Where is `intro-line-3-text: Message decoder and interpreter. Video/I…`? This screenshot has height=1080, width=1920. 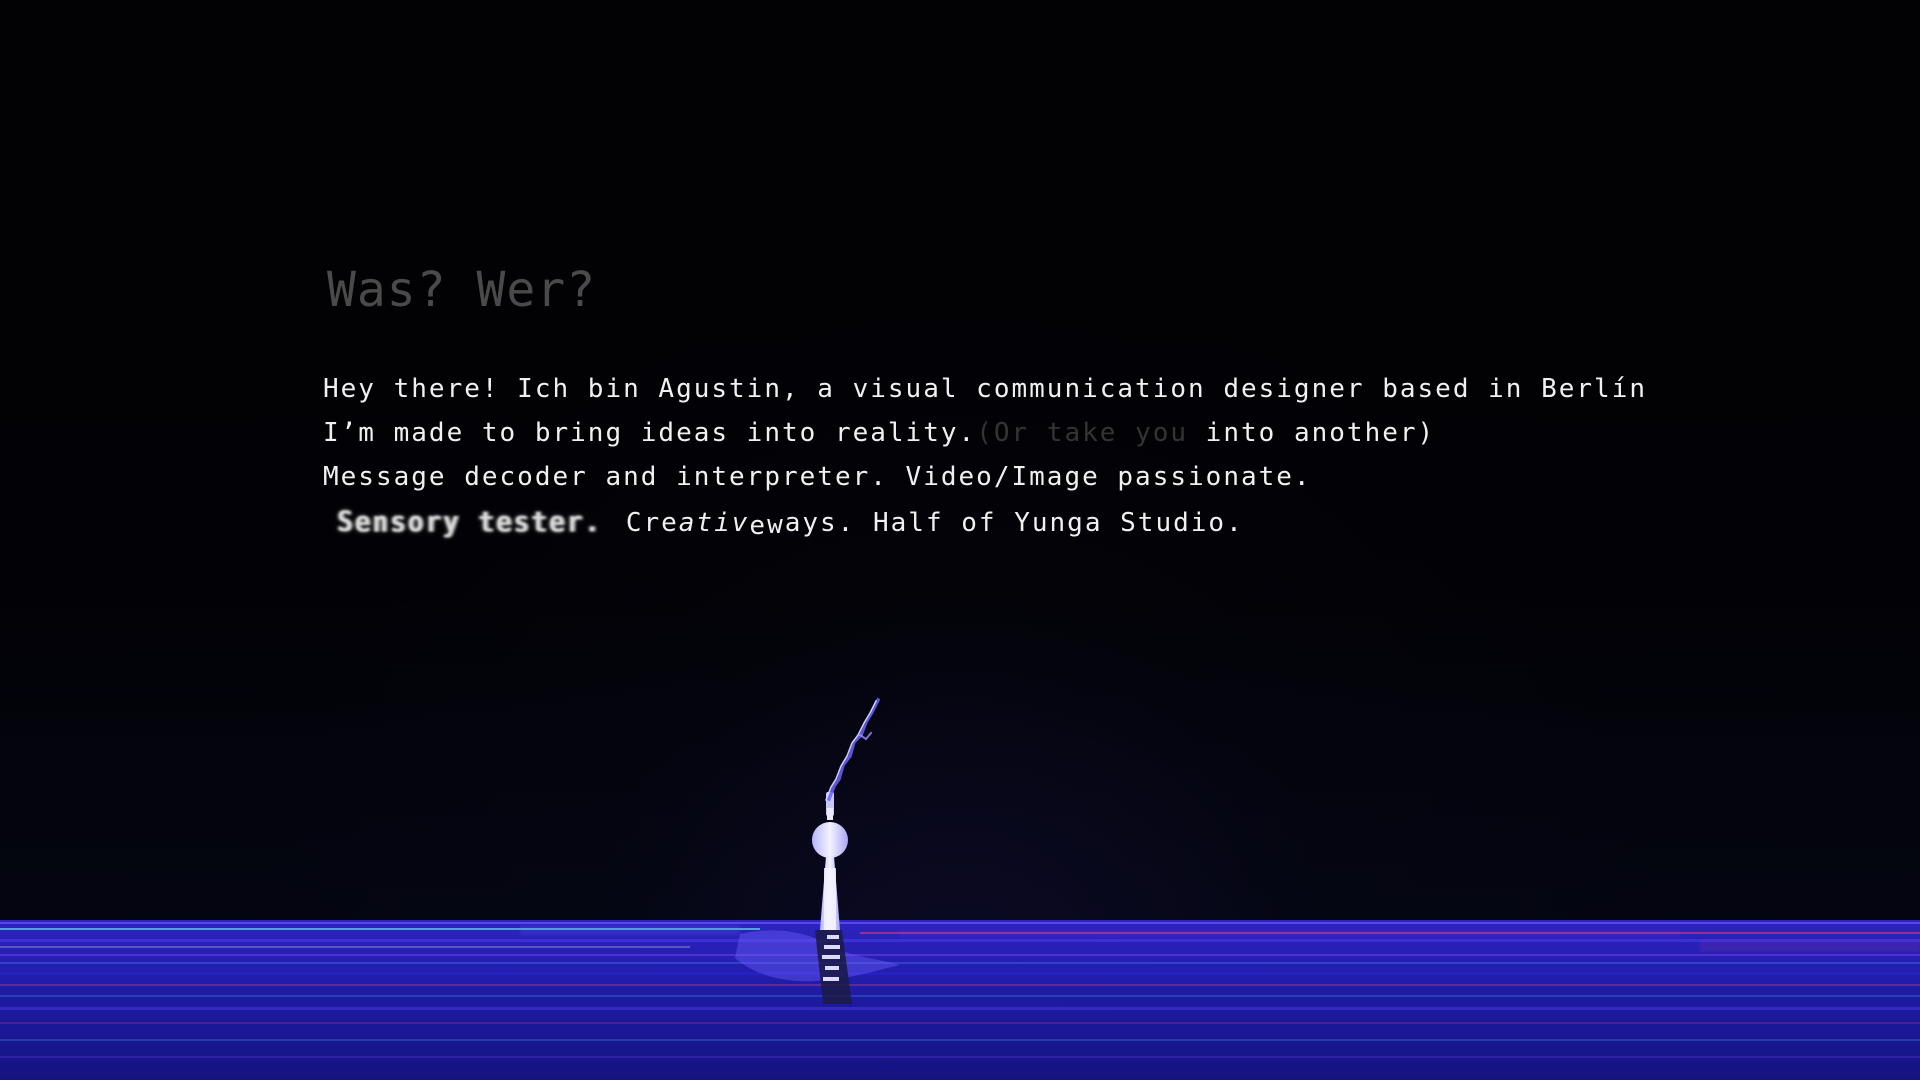
intro-line-3-text: Message decoder and interpreter. Video/I… is located at coordinates (817, 477).